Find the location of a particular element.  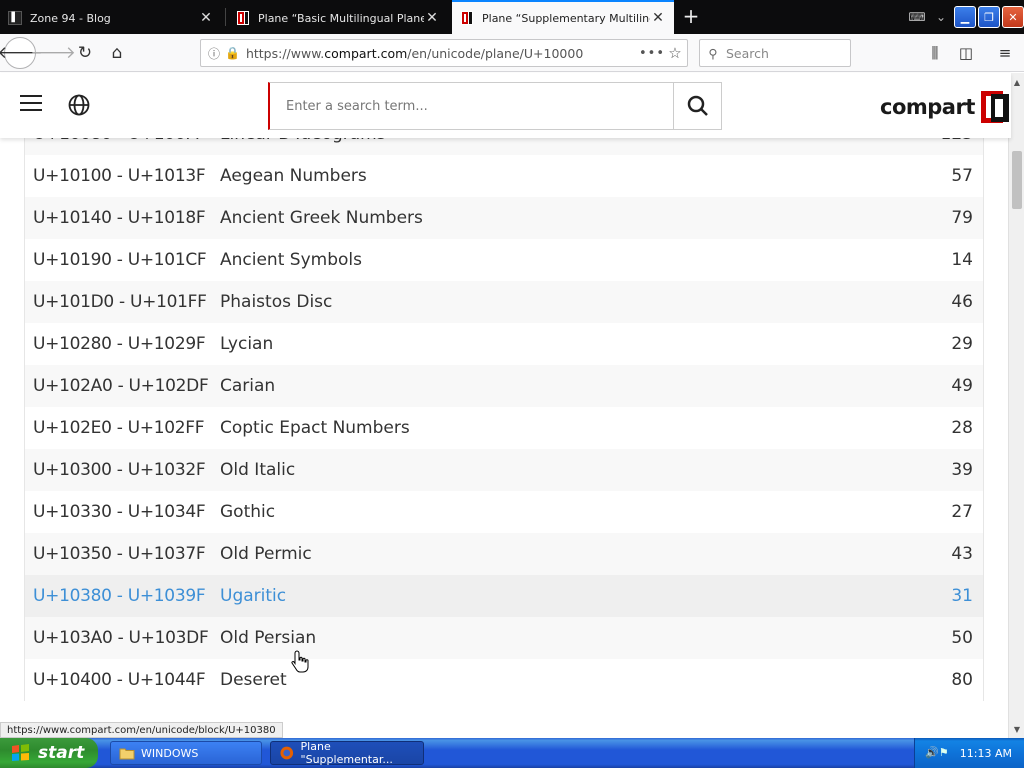

logo-mark-icon is located at coordinates (995, 107).